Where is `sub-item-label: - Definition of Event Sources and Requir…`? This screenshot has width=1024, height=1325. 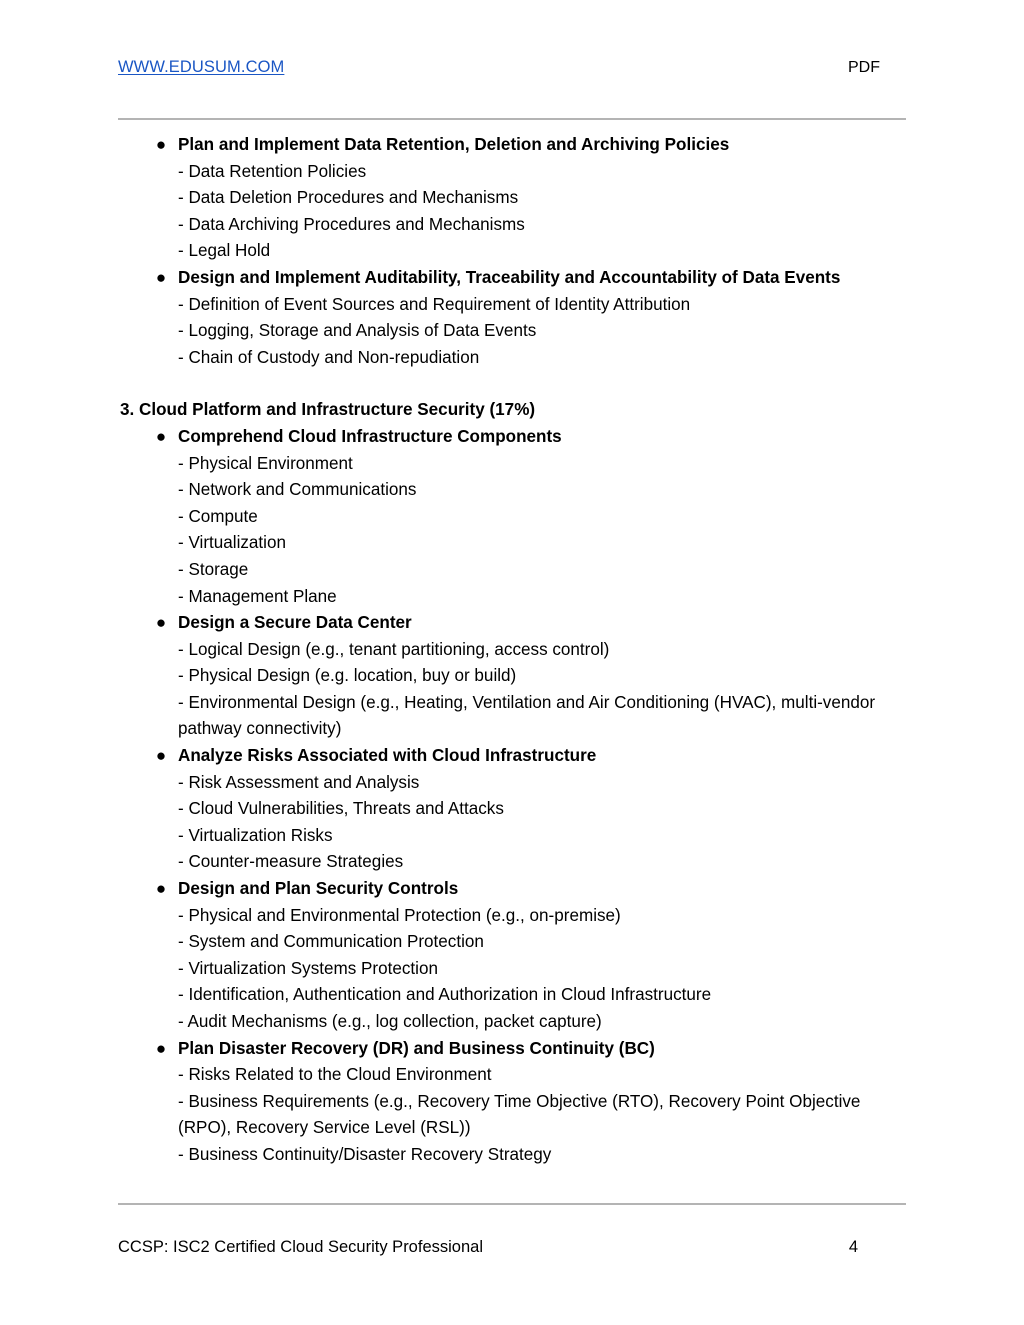 sub-item-label: - Definition of Event Sources and Requir… is located at coordinates (434, 304).